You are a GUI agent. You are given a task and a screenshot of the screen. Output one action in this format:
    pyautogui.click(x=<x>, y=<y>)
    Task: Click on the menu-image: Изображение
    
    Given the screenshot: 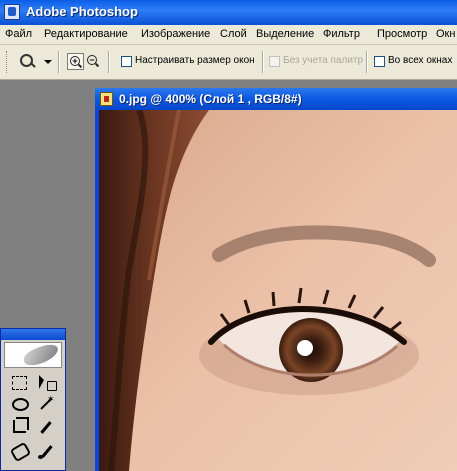 What is the action you would take?
    pyautogui.click(x=175, y=34)
    